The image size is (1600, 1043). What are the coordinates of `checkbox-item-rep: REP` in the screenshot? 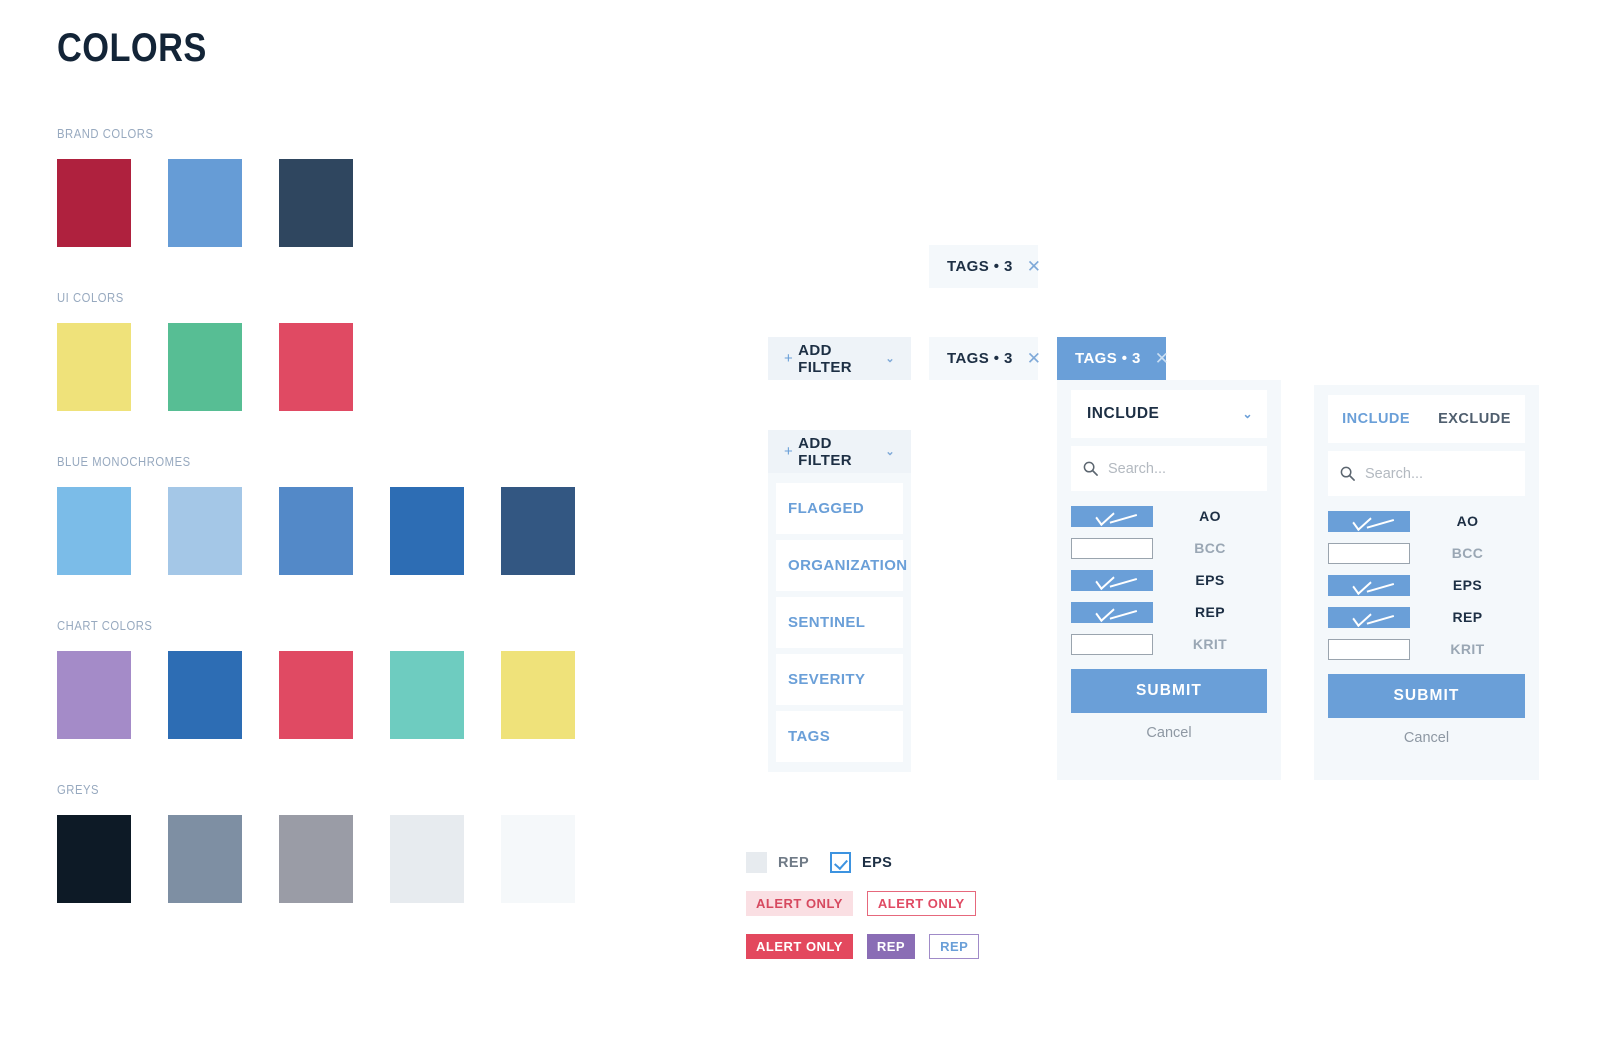 It's located at (788, 862).